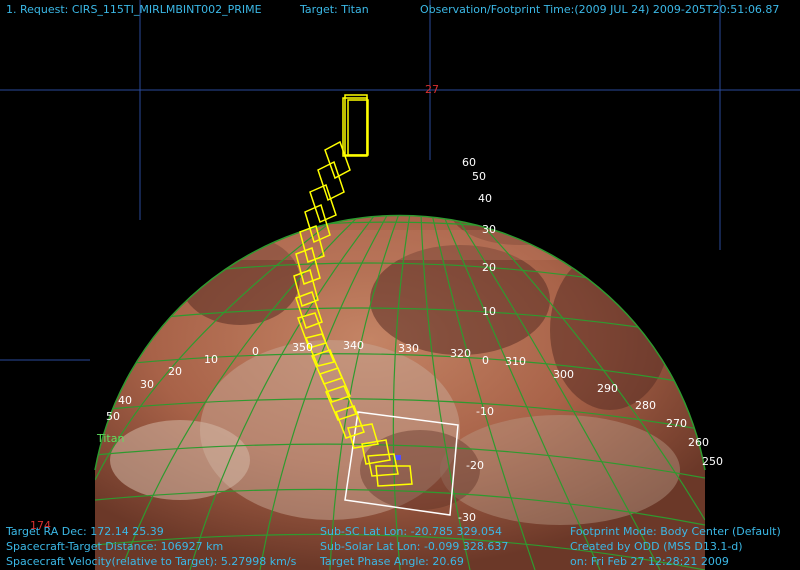 The width and height of the screenshot is (800, 570). Describe the element at coordinates (334, 9) in the screenshot. I see `target-label: Target: Titan` at that location.